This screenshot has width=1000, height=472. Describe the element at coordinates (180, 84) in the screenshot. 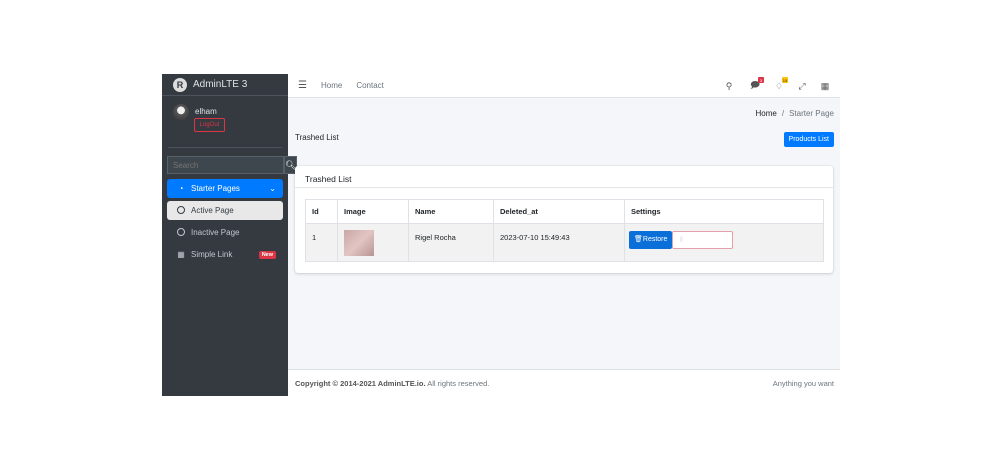

I see `brand-logo: R` at that location.